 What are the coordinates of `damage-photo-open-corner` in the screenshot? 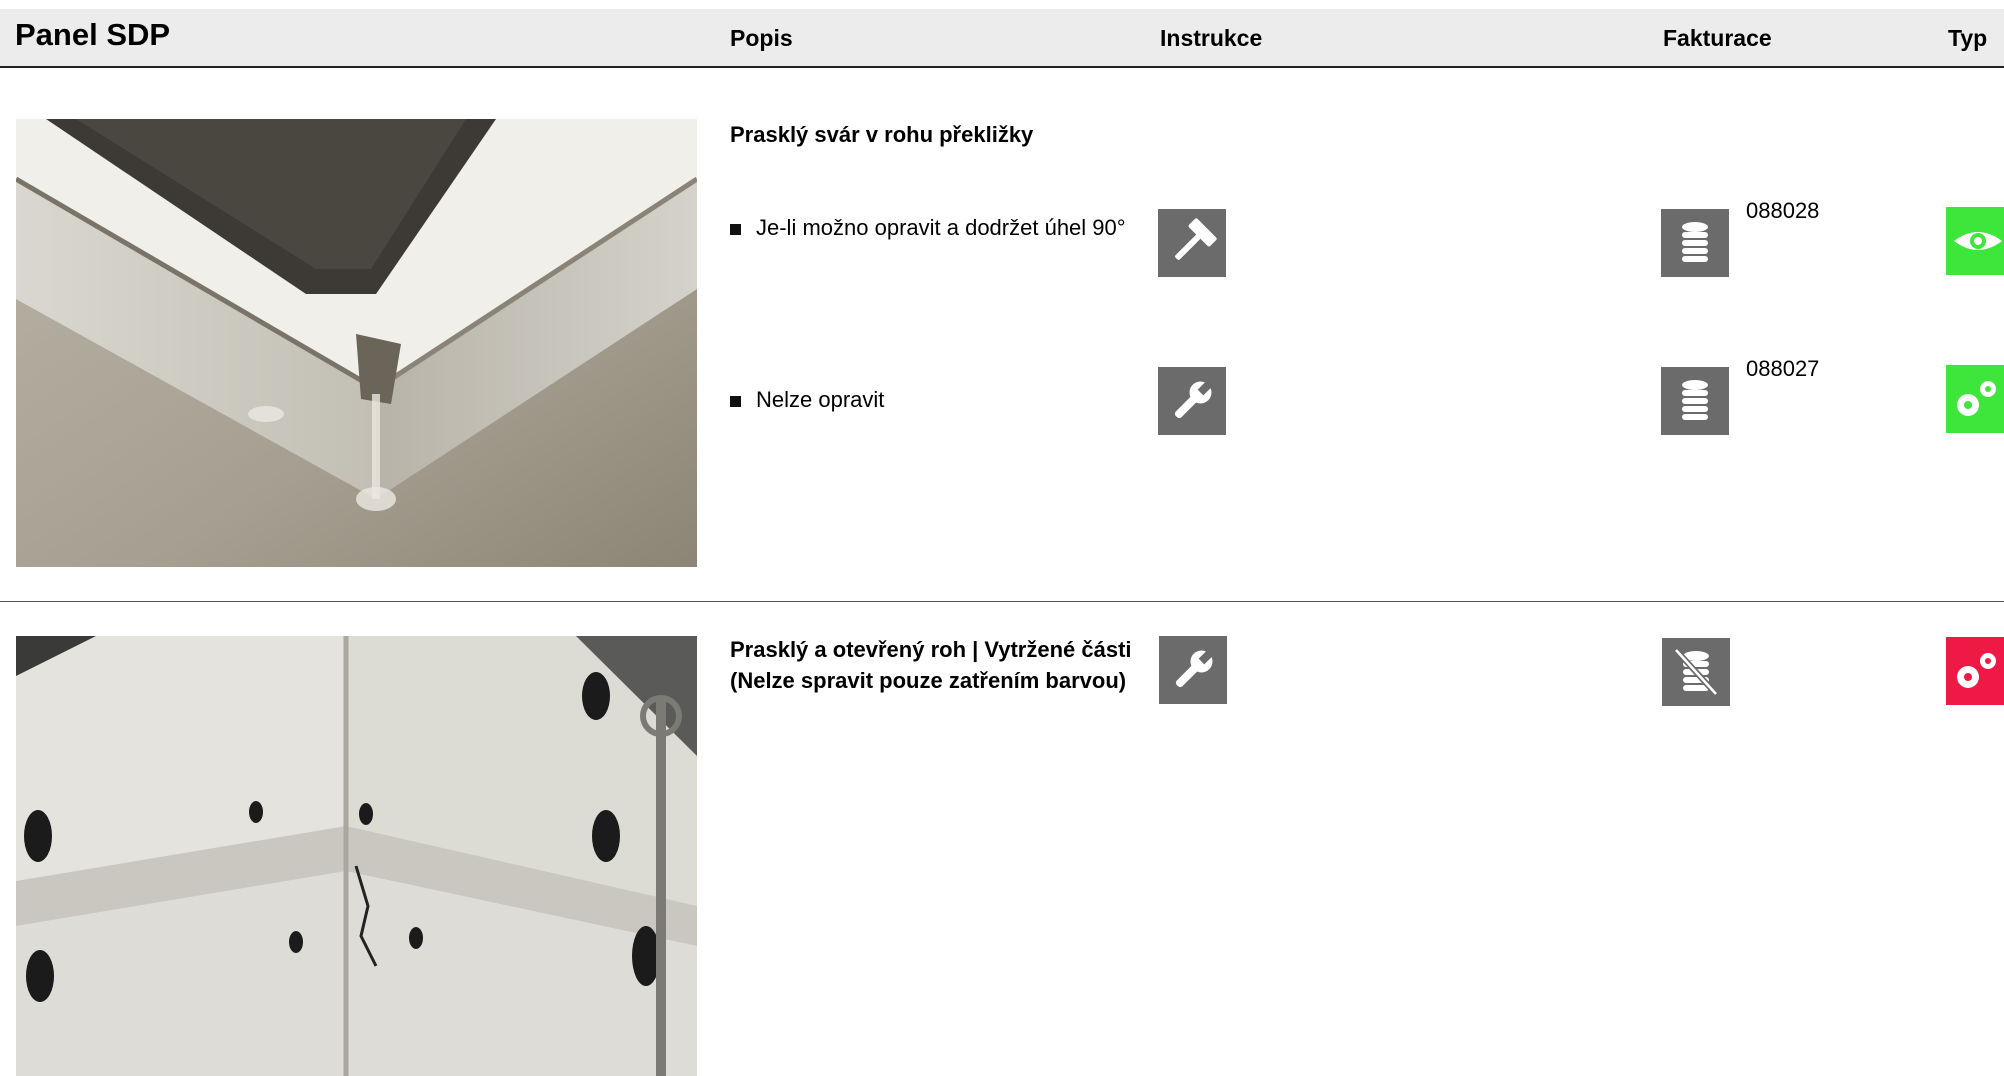 It's located at (356, 856).